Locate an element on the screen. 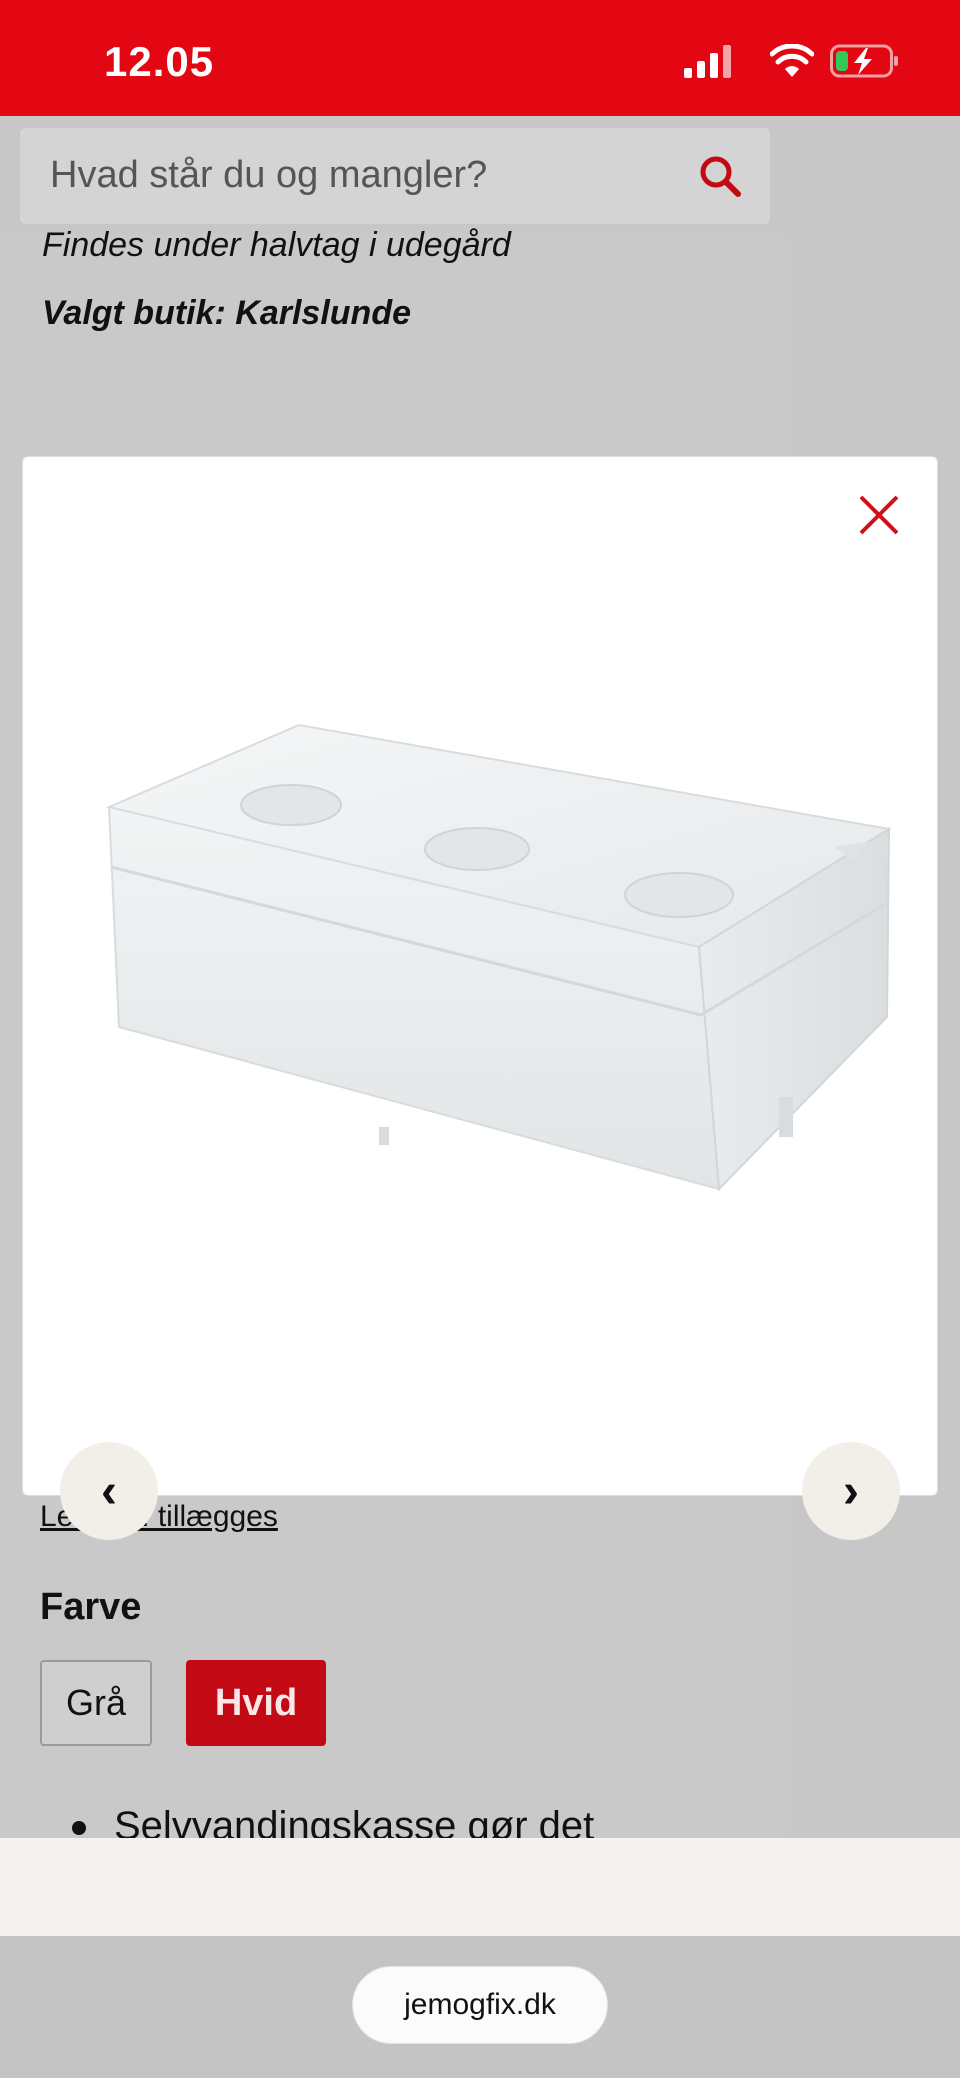  search-input: Hvad står du og mangler? is located at coordinates (268, 175).